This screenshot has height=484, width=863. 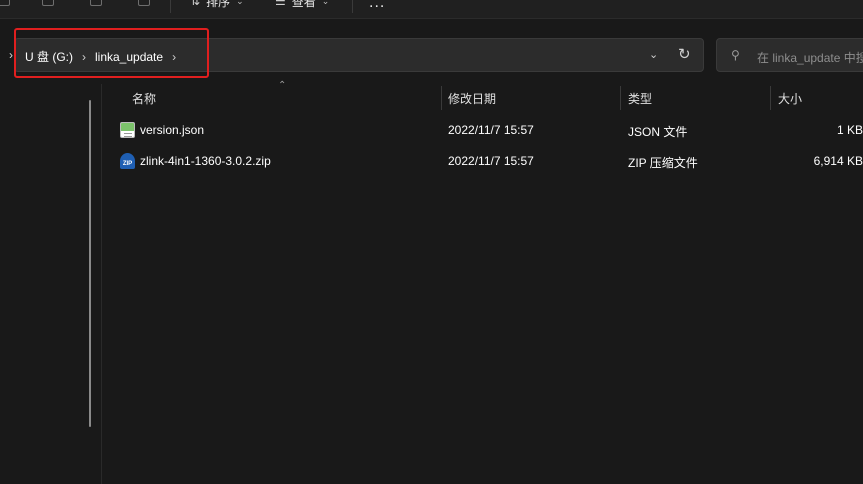 I want to click on view-label: 查看, so click(x=303, y=4).